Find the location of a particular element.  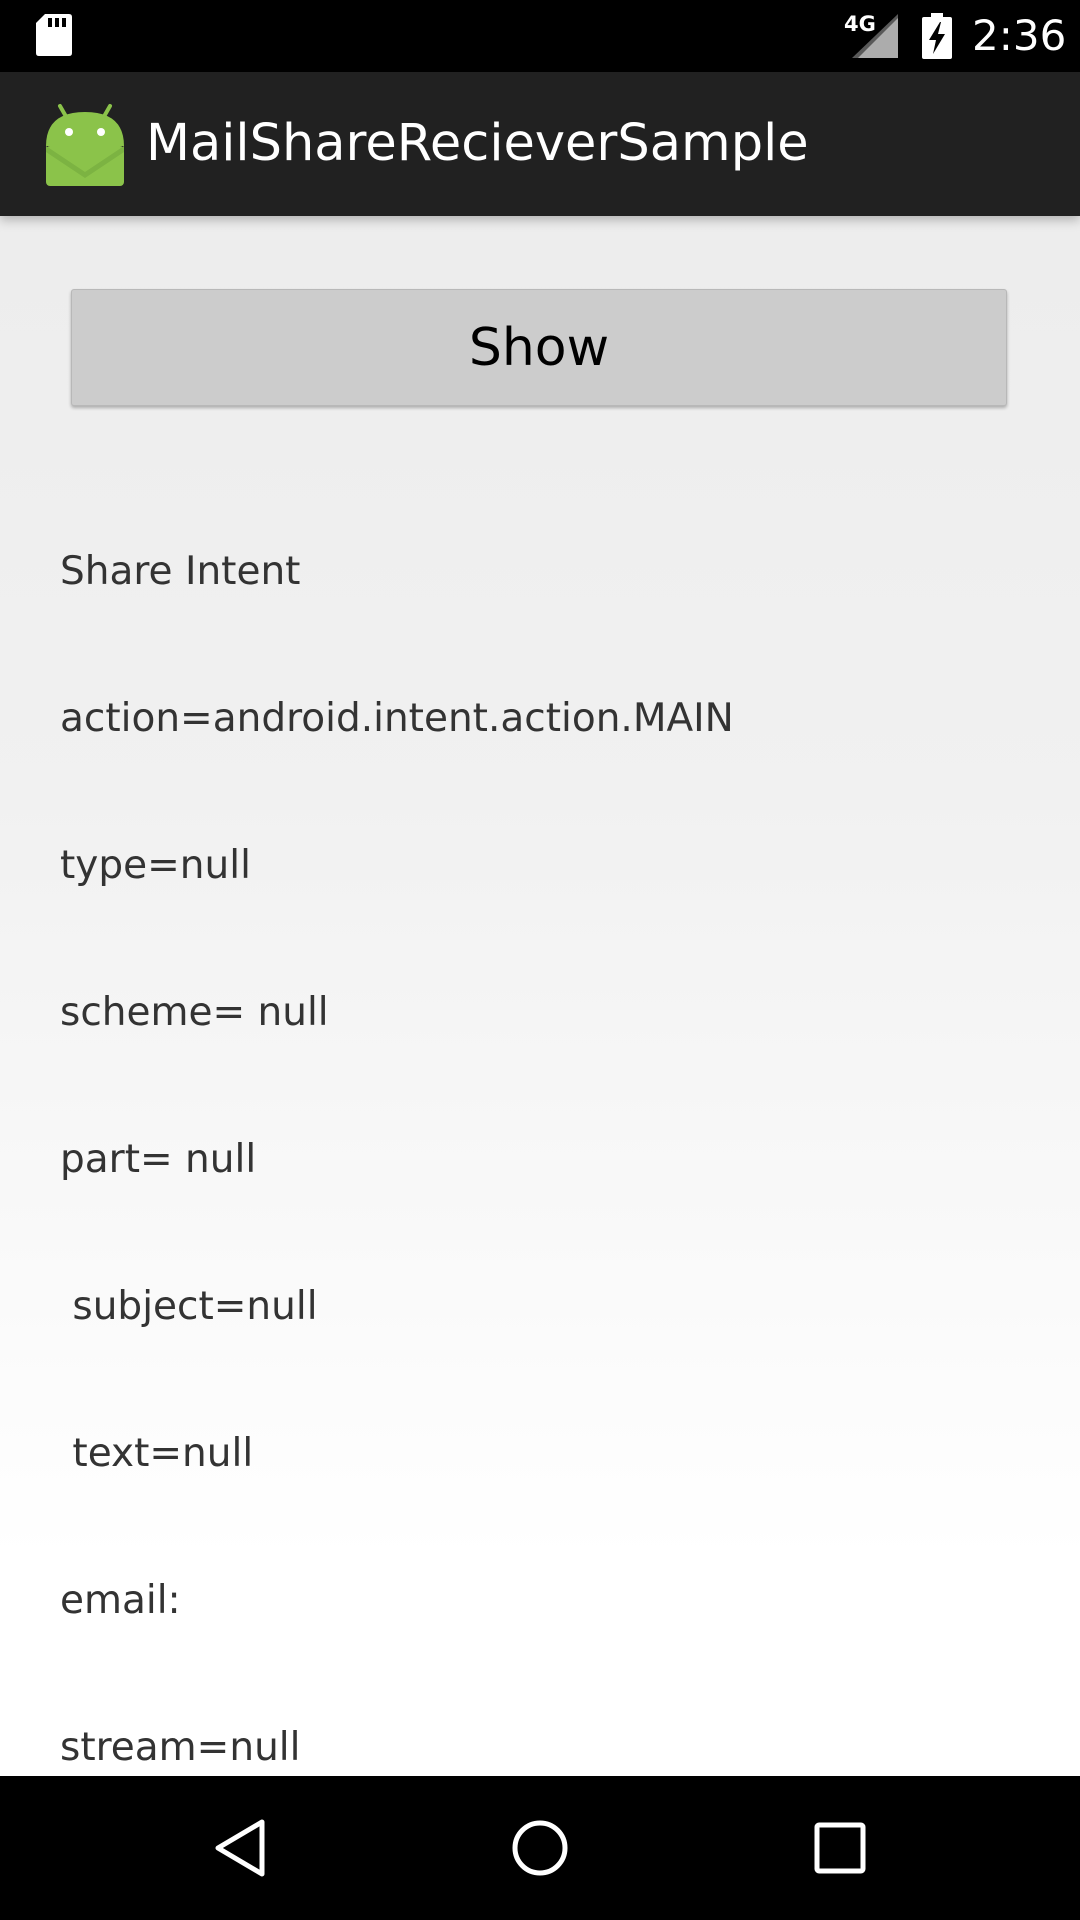

info-line-stream: stream=null is located at coordinates (180, 1747).